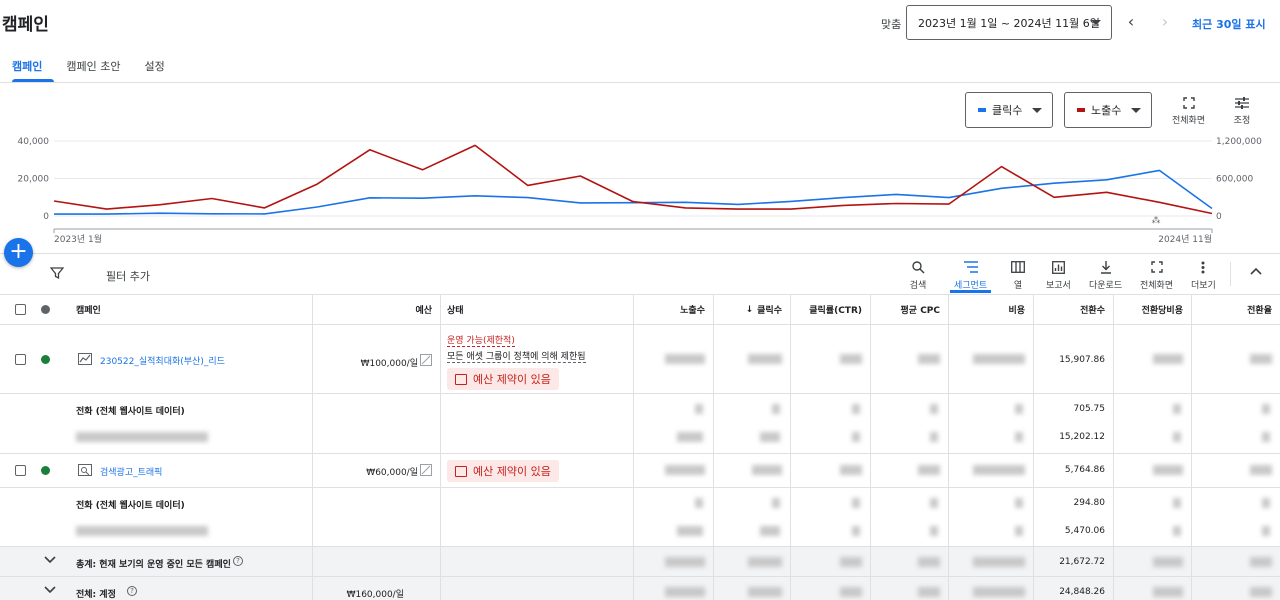 Image resolution: width=1280 pixels, height=600 pixels. I want to click on chart-fullscreen-button: 전체화면, so click(1188, 111).